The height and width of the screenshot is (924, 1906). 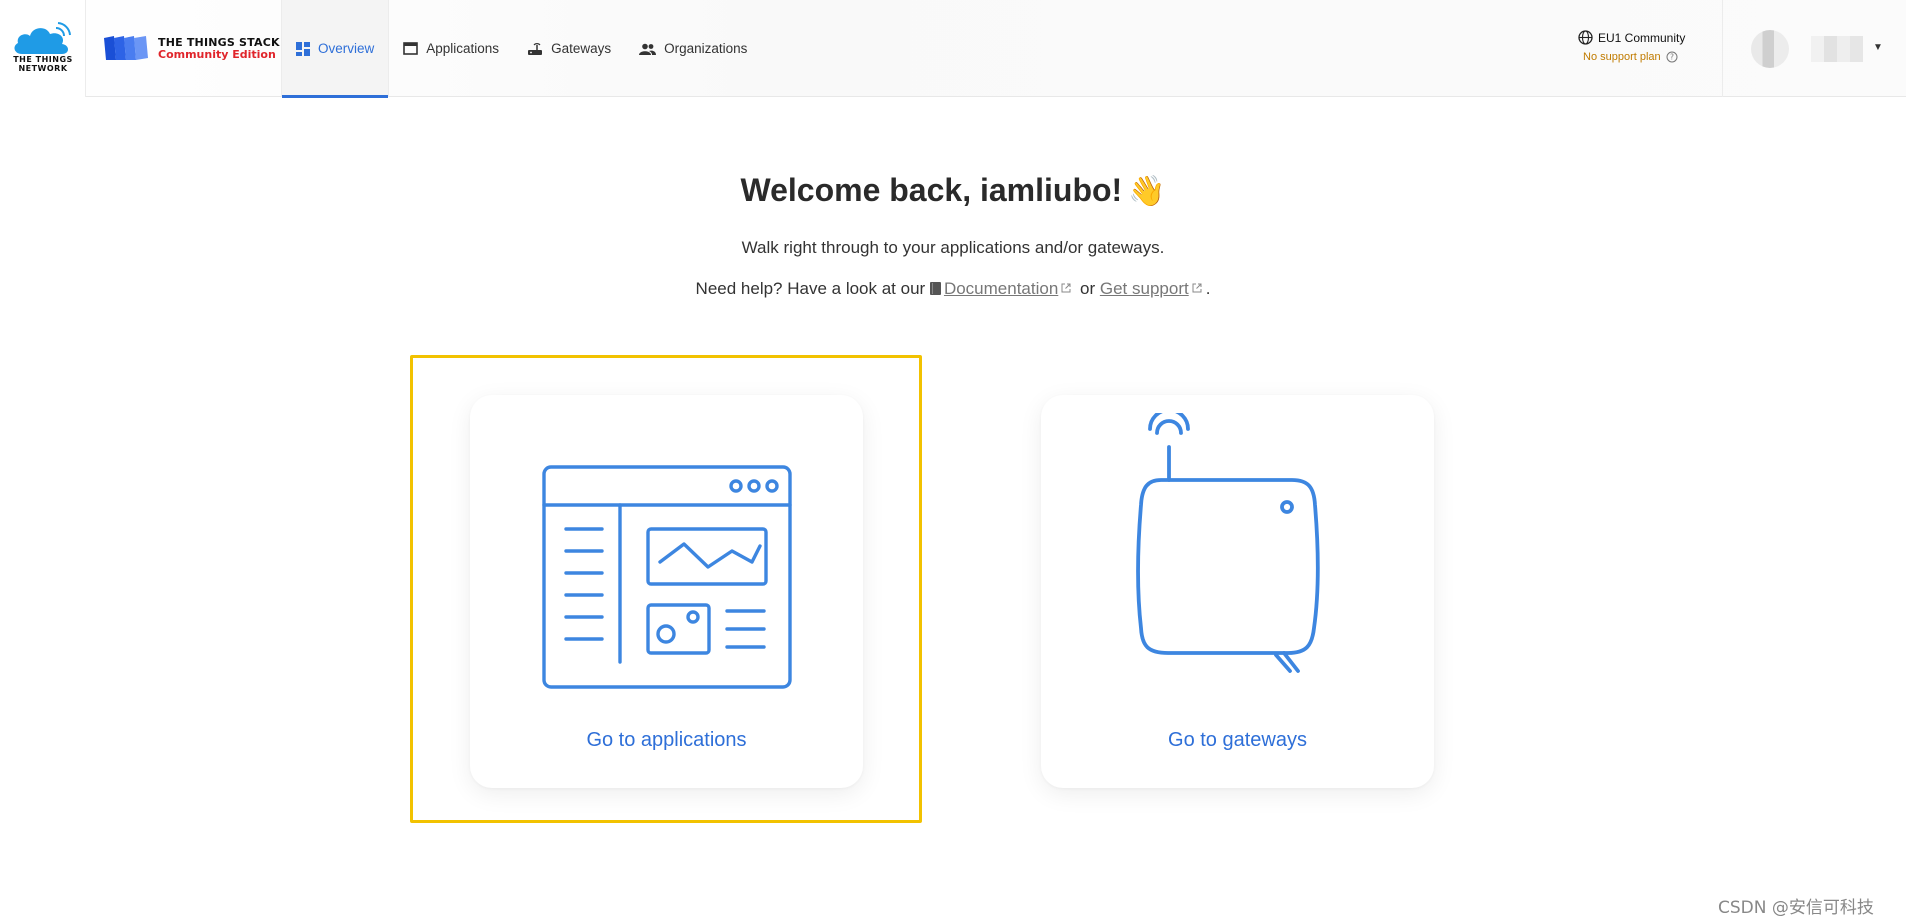 What do you see at coordinates (1237, 740) in the screenshot?
I see `go-to-gateways-label: Go to gateways` at bounding box center [1237, 740].